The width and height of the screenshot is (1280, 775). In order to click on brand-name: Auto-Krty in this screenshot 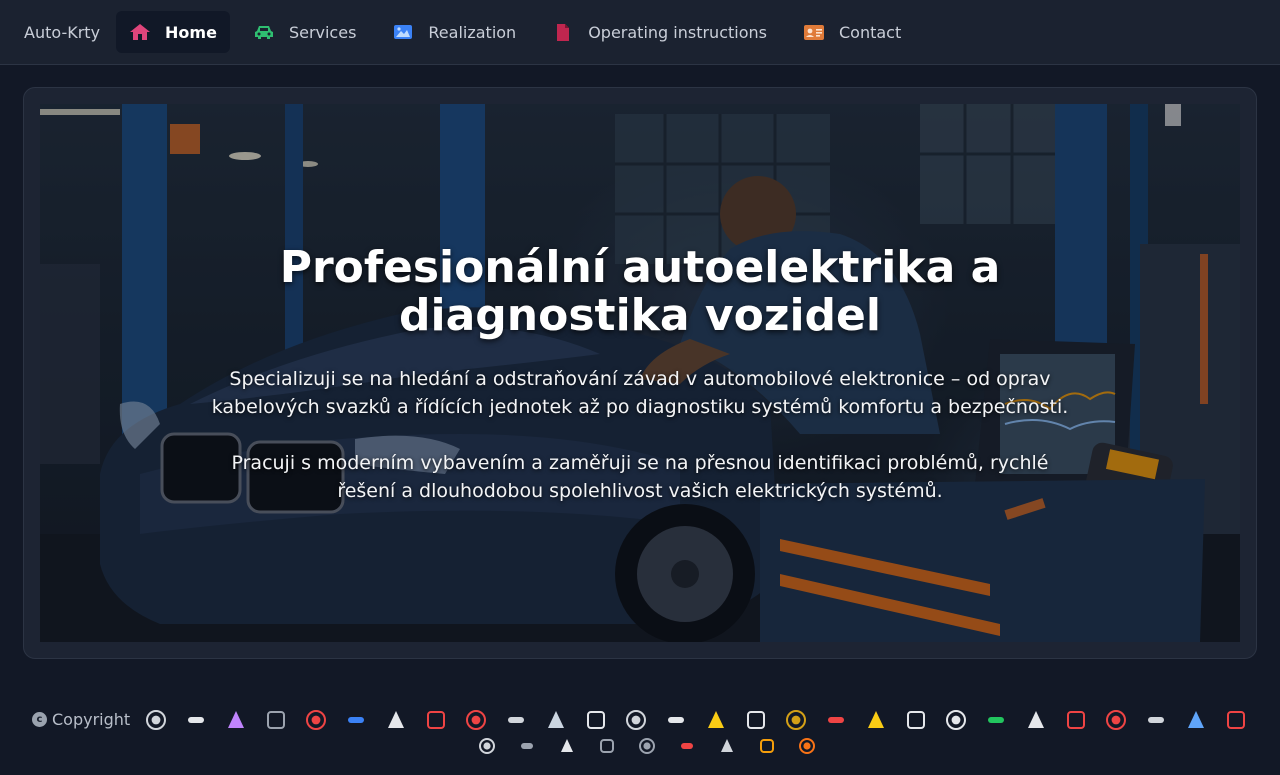, I will do `click(62, 32)`.